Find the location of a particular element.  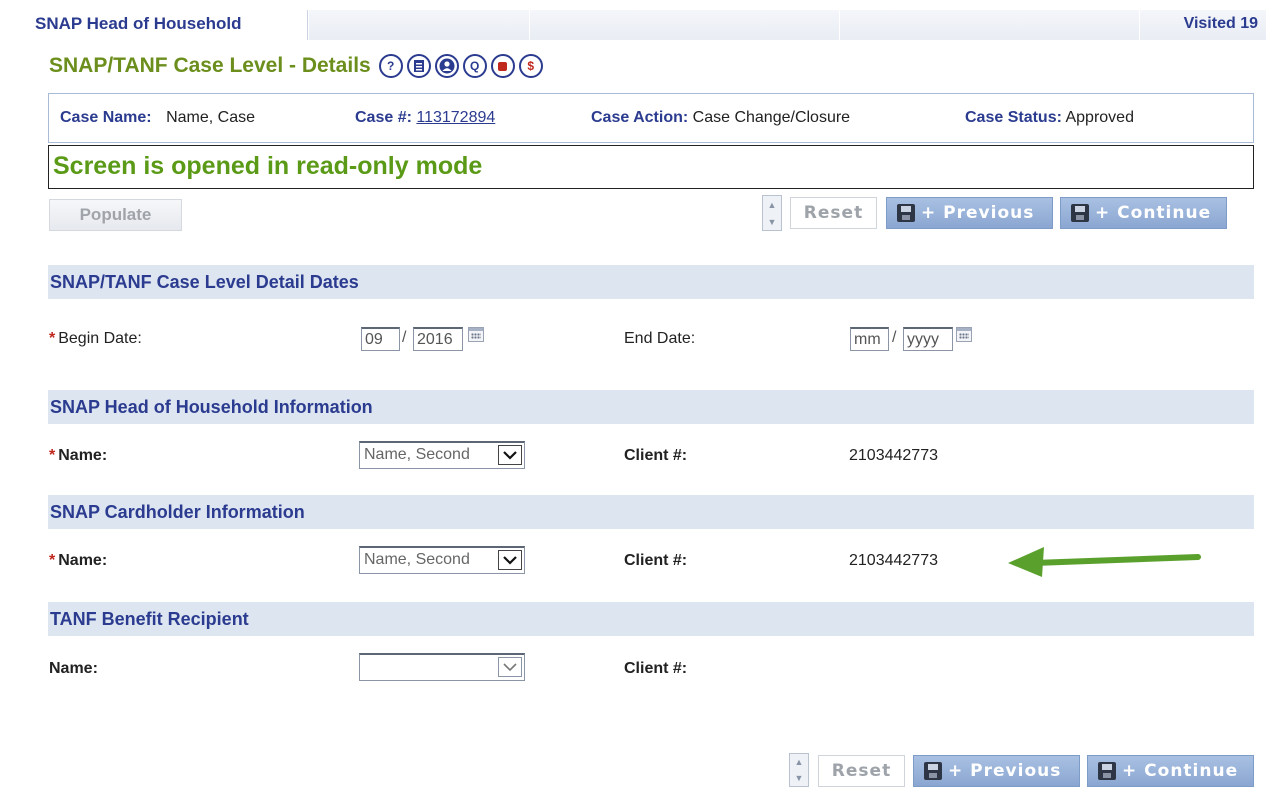

begin-date-label: * Begin Date: is located at coordinates (95, 339).